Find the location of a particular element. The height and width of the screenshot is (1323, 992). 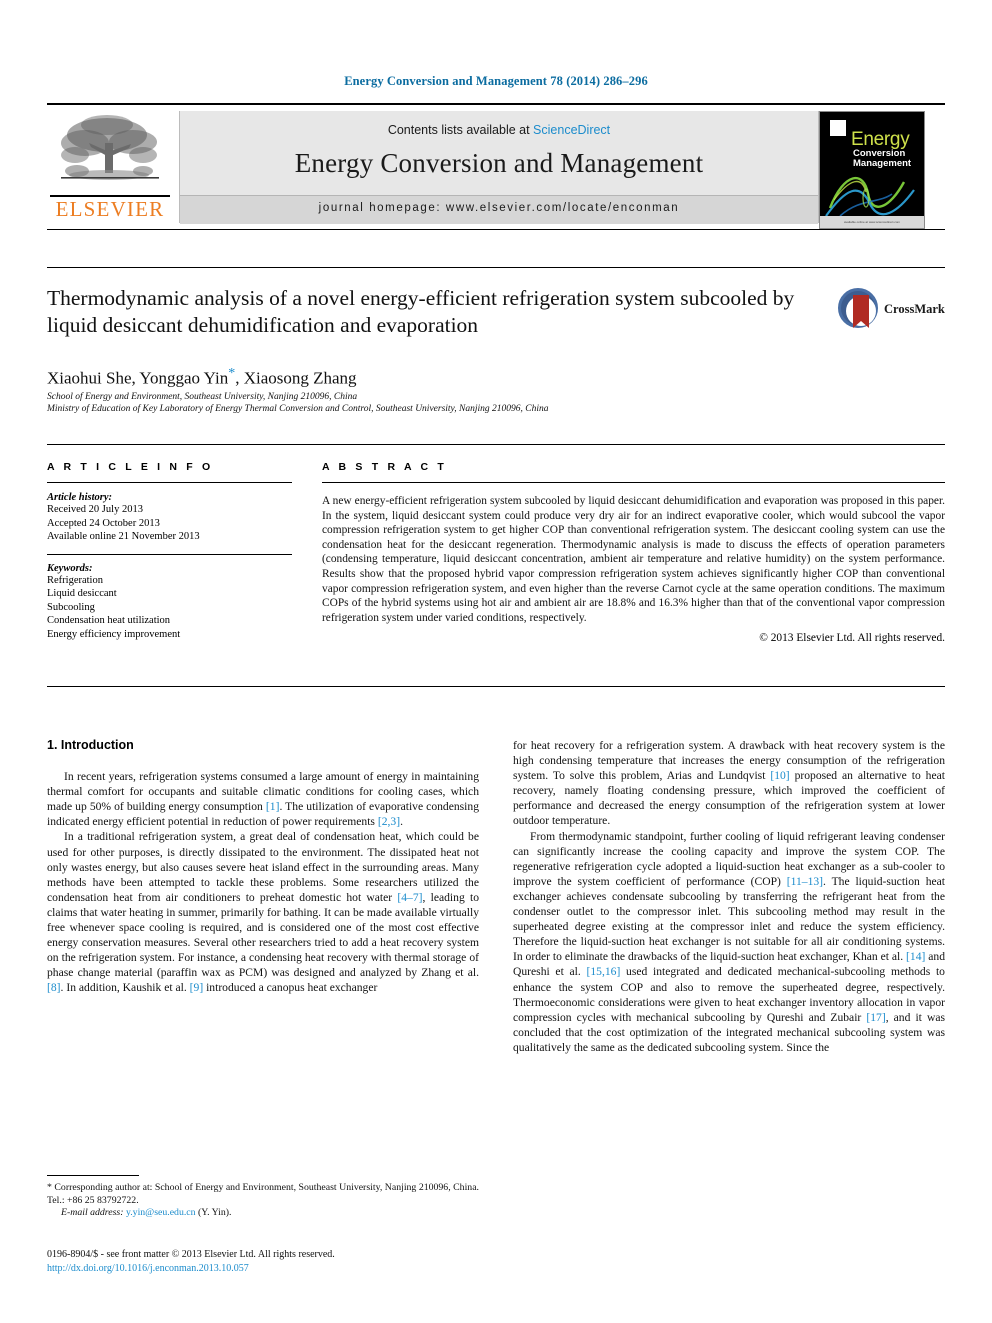

masthead-bottom-rule is located at coordinates (496, 229).